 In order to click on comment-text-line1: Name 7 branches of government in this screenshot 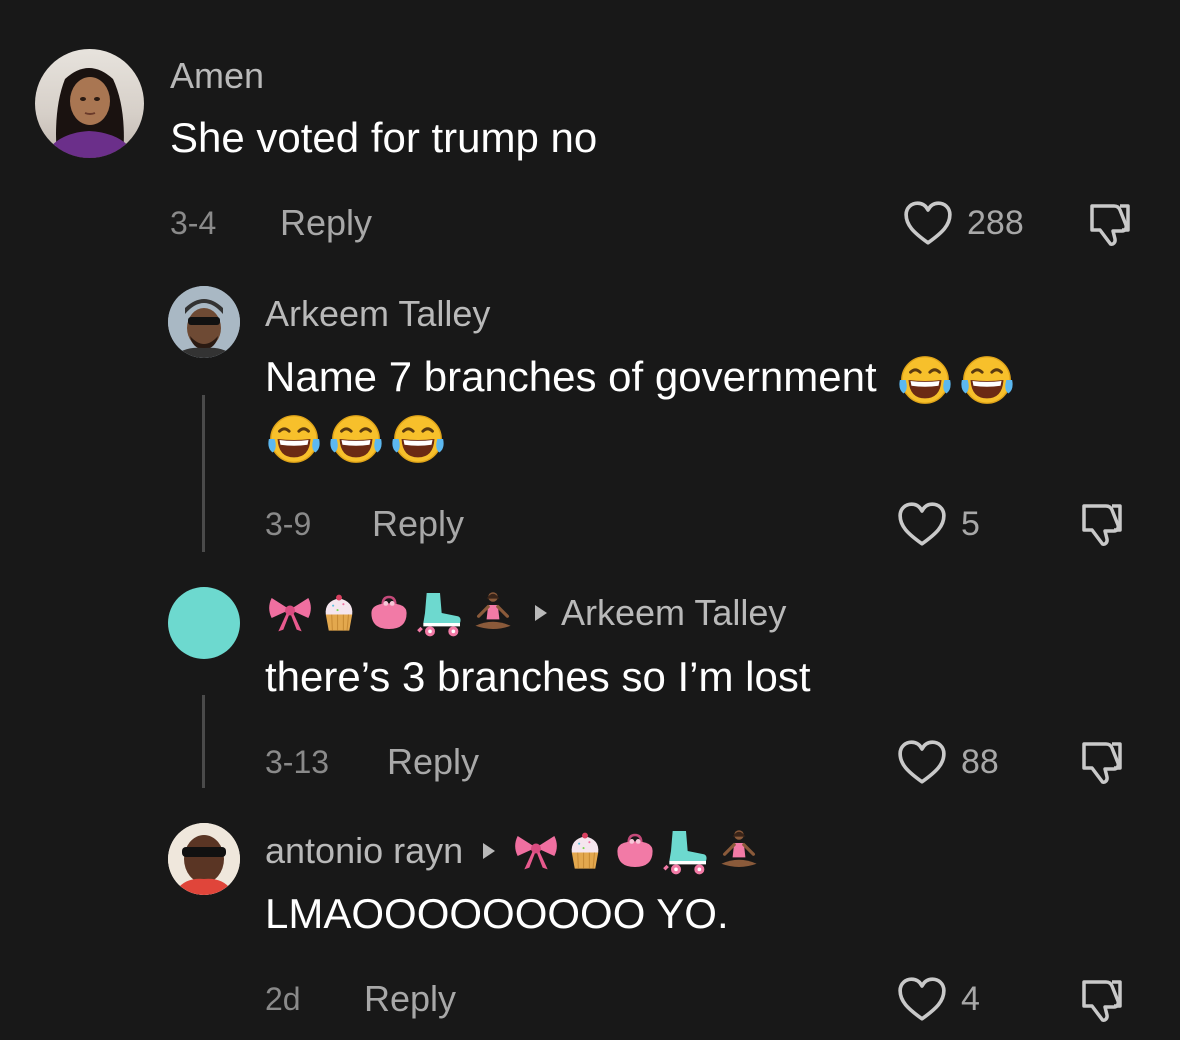, I will do `click(571, 376)`.